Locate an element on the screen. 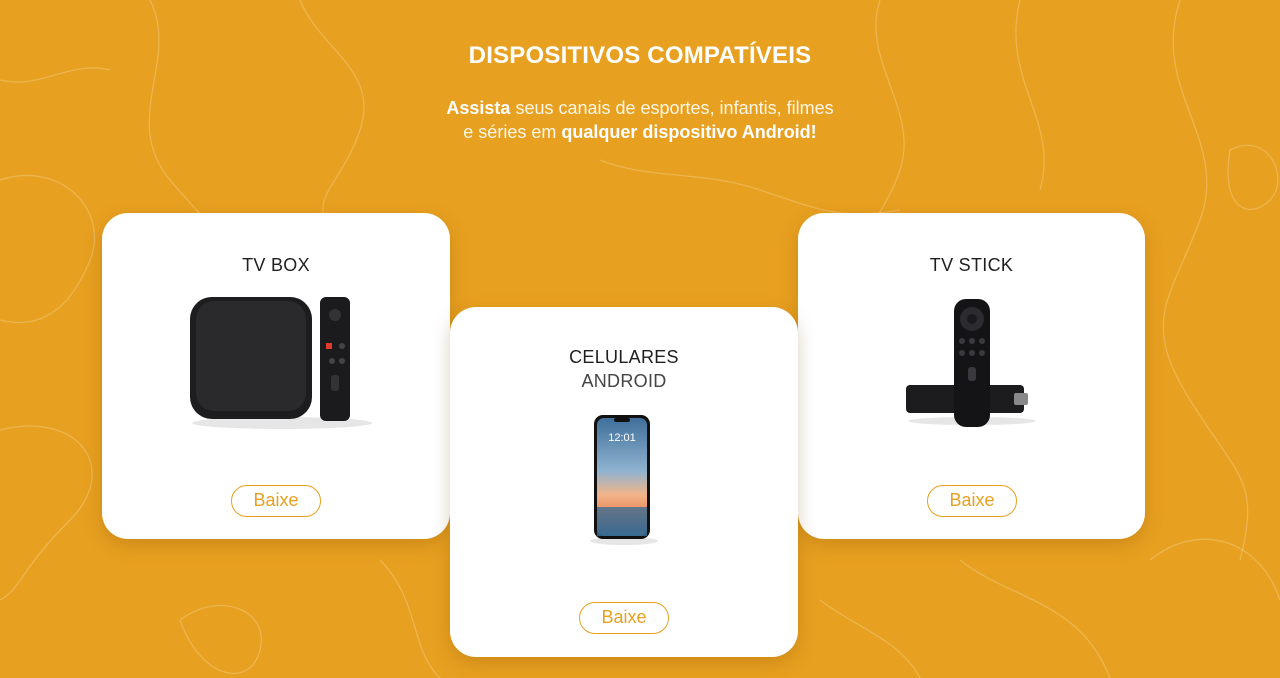 This screenshot has width=1280, height=678. card-subtitle: ANDROID is located at coordinates (624, 381).